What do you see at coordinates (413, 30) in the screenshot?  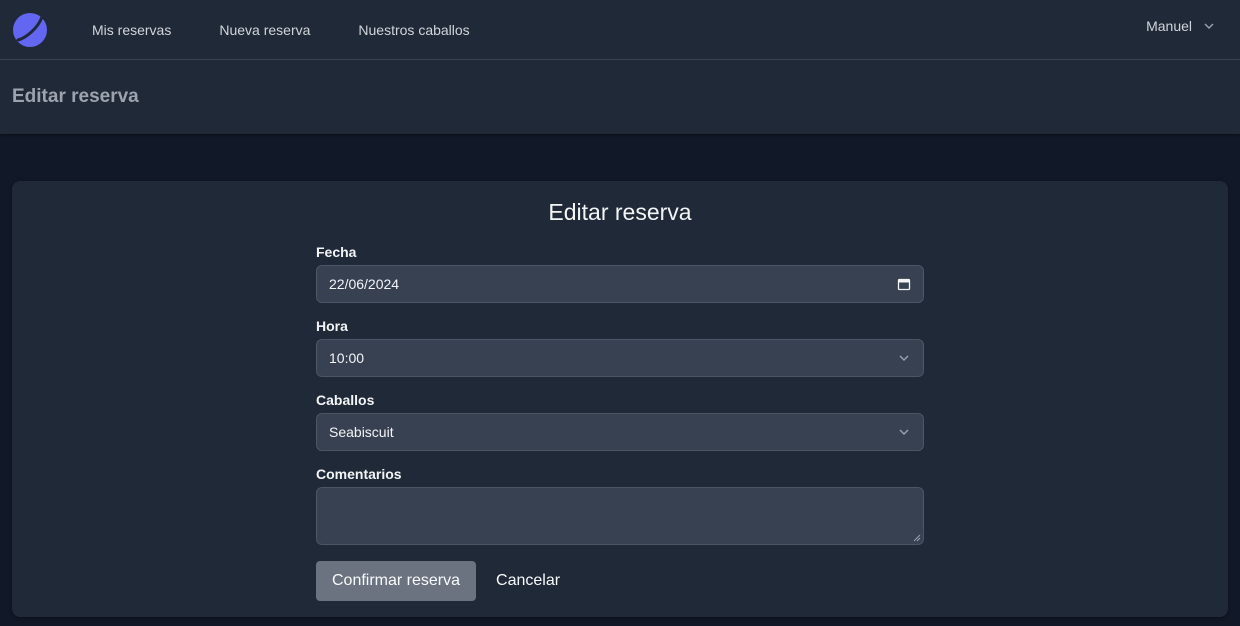 I see `nav-link-nuestros-caballos: Nuestros caballos` at bounding box center [413, 30].